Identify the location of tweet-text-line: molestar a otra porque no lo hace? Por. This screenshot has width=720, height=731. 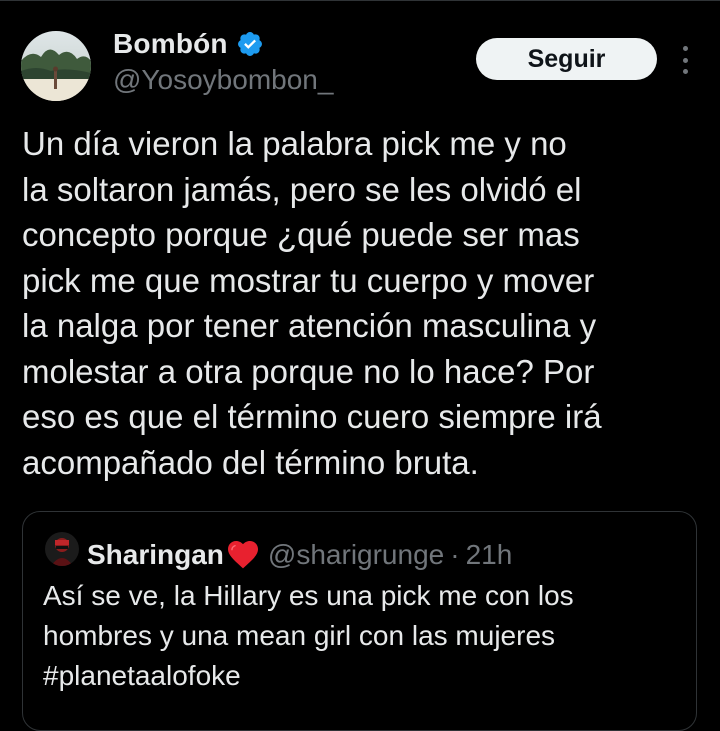
(308, 371).